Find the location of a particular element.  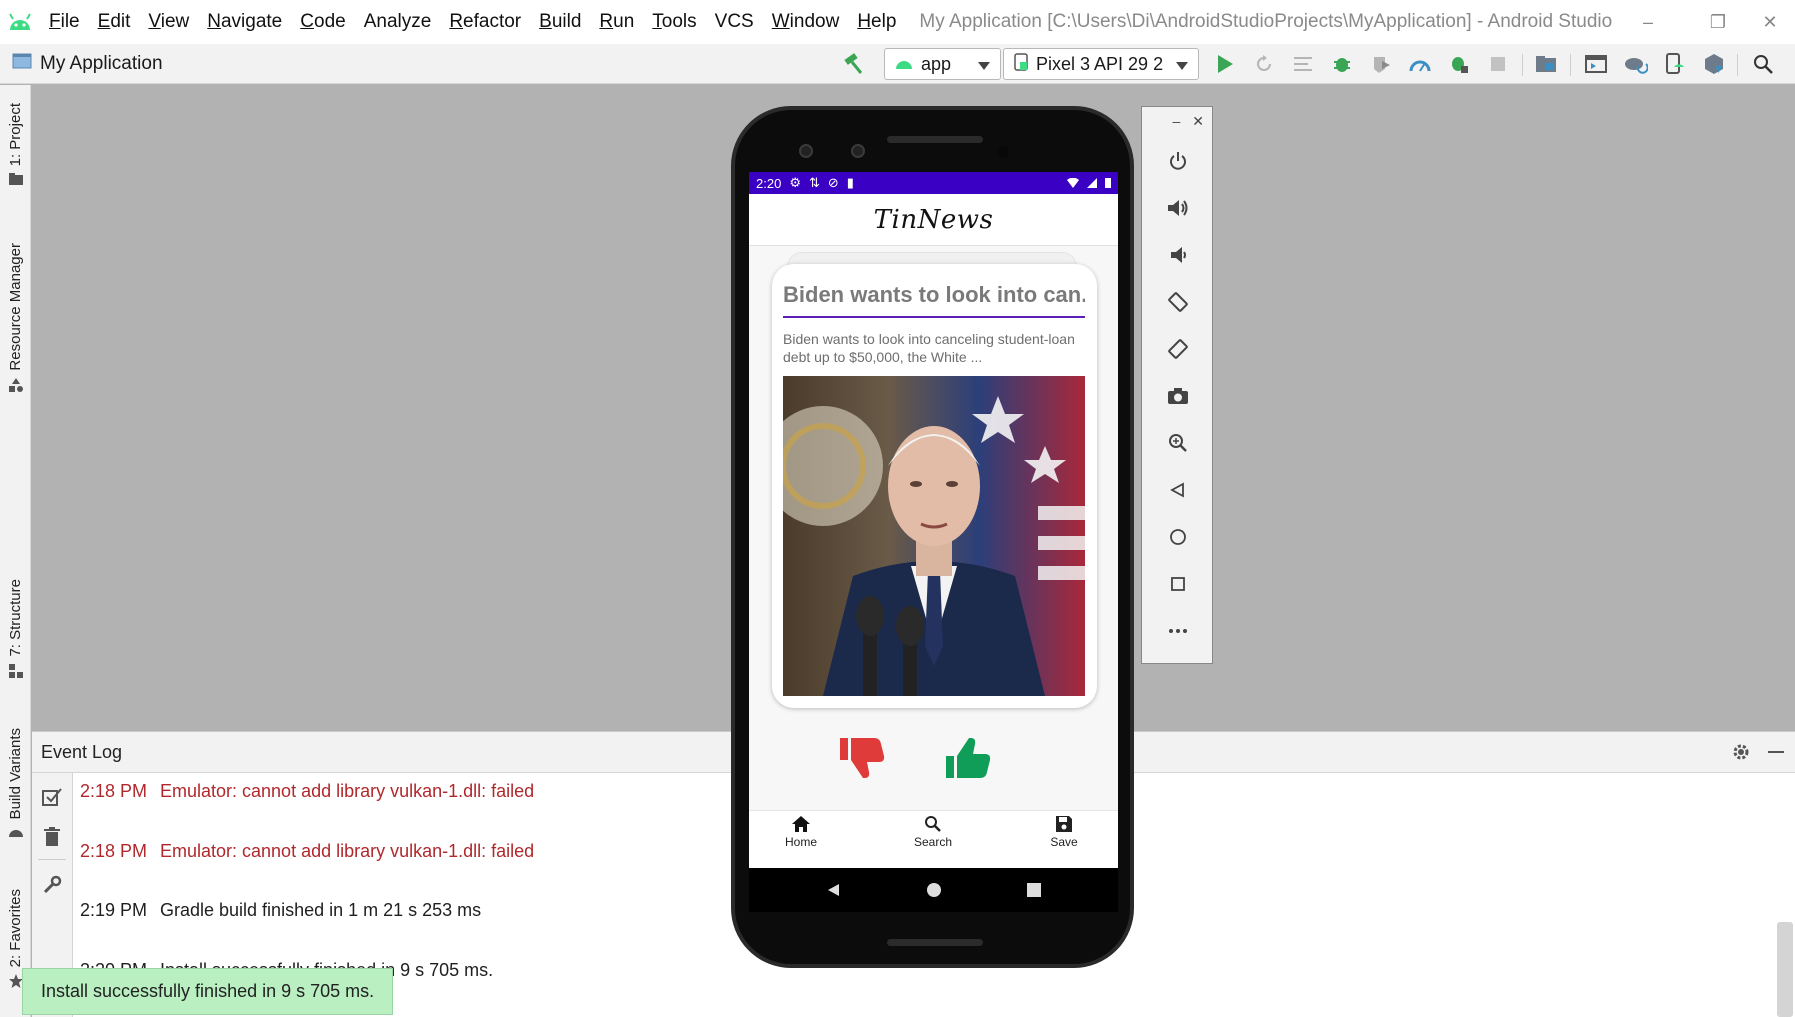

rotate-right-icon is located at coordinates (1178, 349).